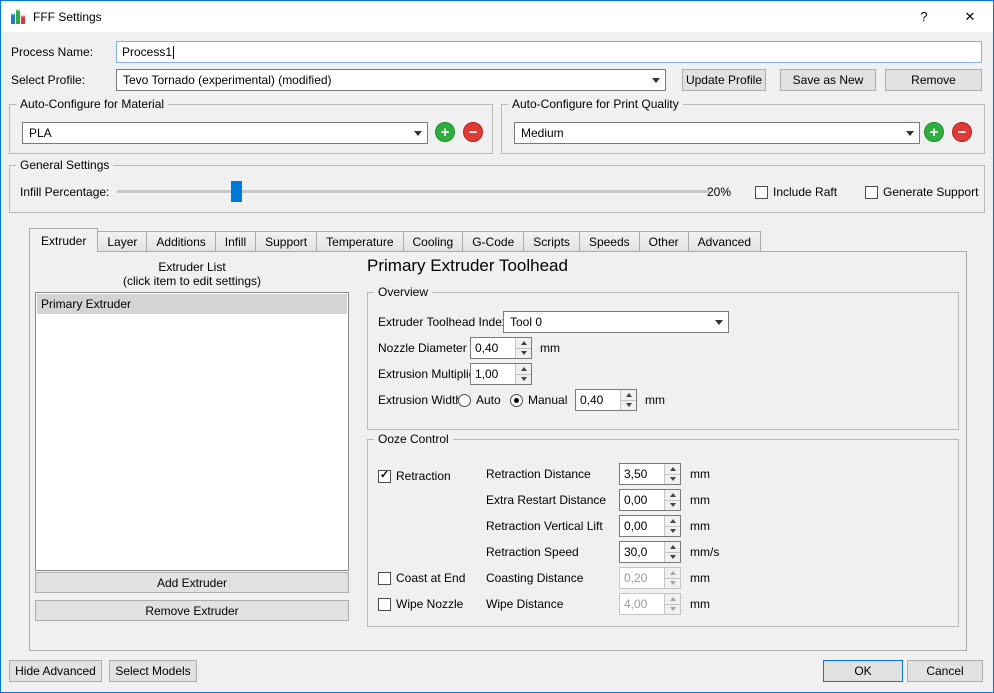  Describe the element at coordinates (551, 241) in the screenshot. I see `tab-scripts: Scripts` at that location.